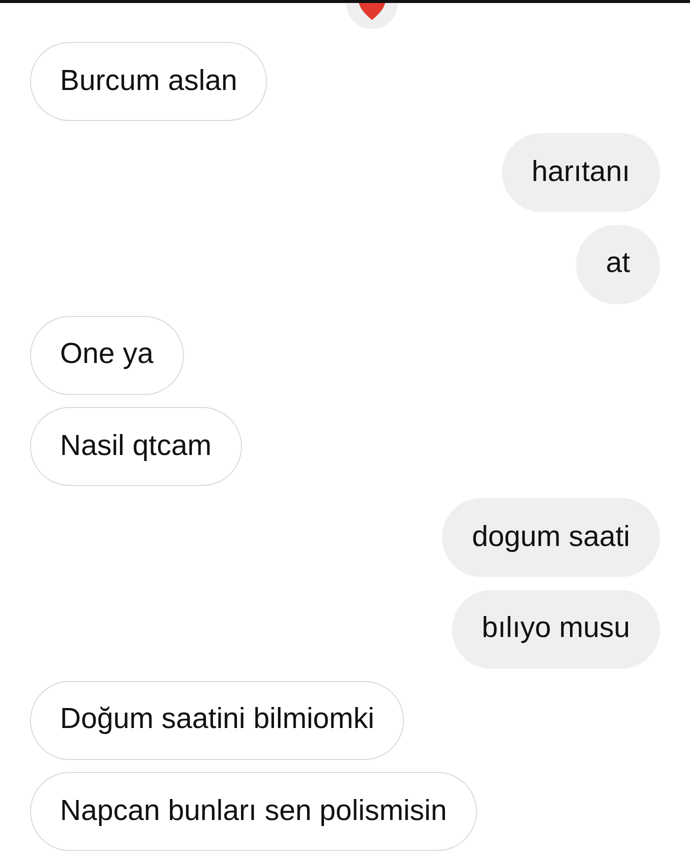  Describe the element at coordinates (253, 811) in the screenshot. I see `message-bubble: Napcan bunları sen polismisin` at that location.